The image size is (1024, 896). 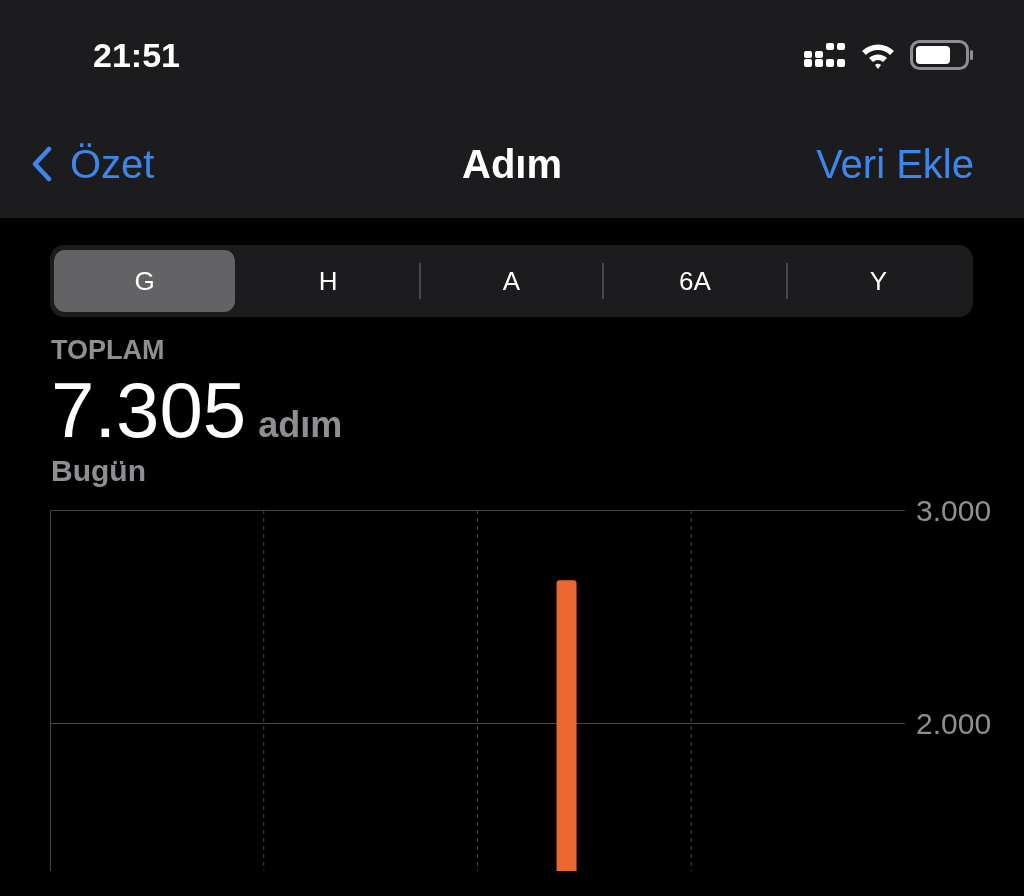 What do you see at coordinates (300, 425) in the screenshot?
I see `unit-label: adım` at bounding box center [300, 425].